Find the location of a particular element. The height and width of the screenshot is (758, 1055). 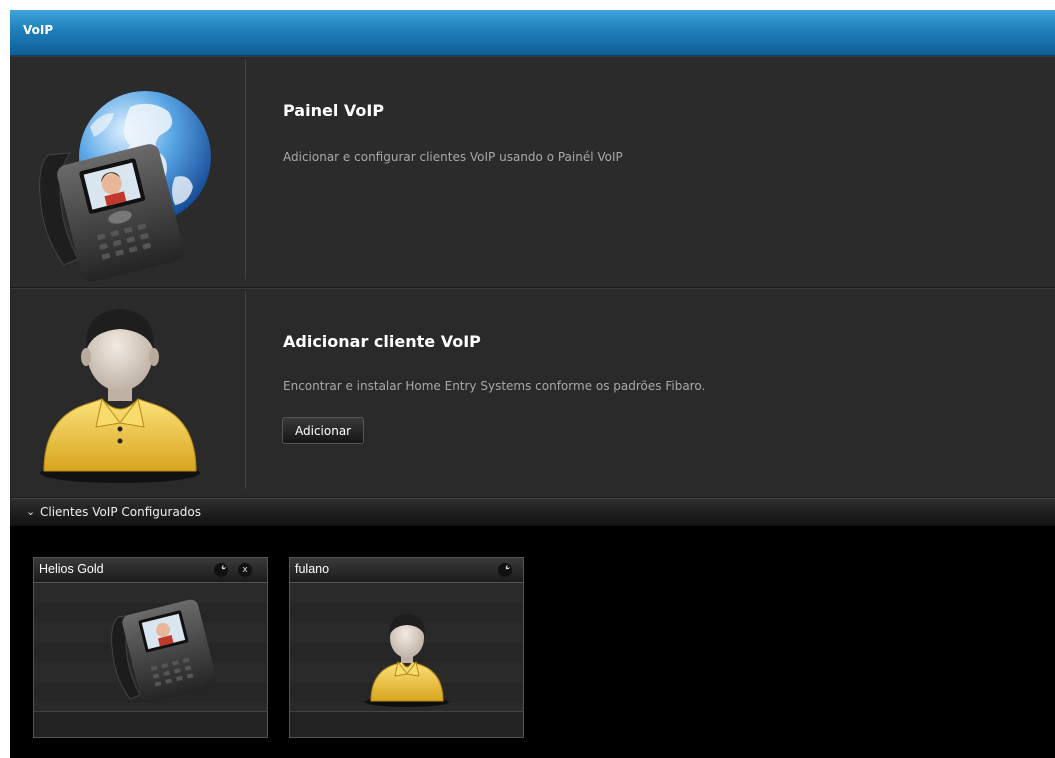

globe-phone-icon is located at coordinates (127, 172).